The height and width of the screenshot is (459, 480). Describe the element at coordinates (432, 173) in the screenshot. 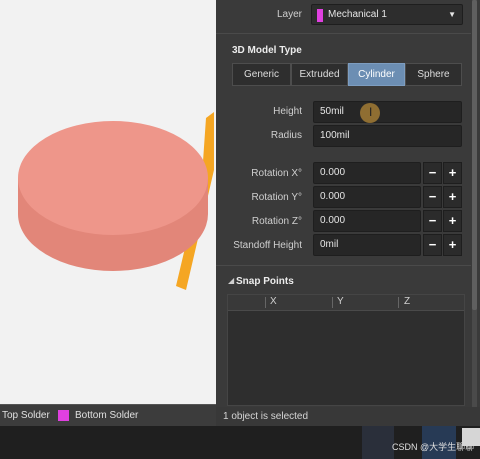

I see `rotation-x-decrement-button: −` at that location.